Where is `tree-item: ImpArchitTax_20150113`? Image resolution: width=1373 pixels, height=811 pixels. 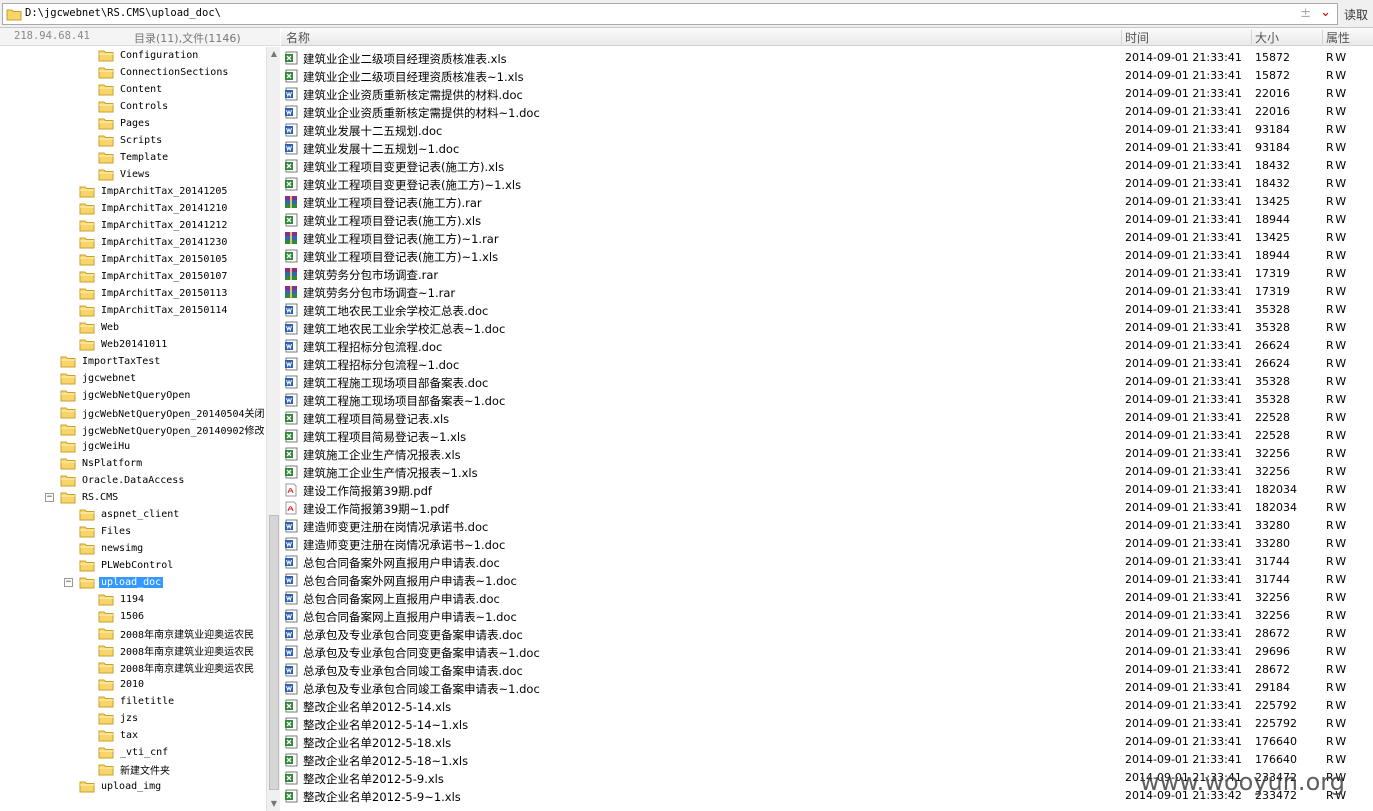
tree-item: ImpArchitTax_20150113 is located at coordinates (154, 293).